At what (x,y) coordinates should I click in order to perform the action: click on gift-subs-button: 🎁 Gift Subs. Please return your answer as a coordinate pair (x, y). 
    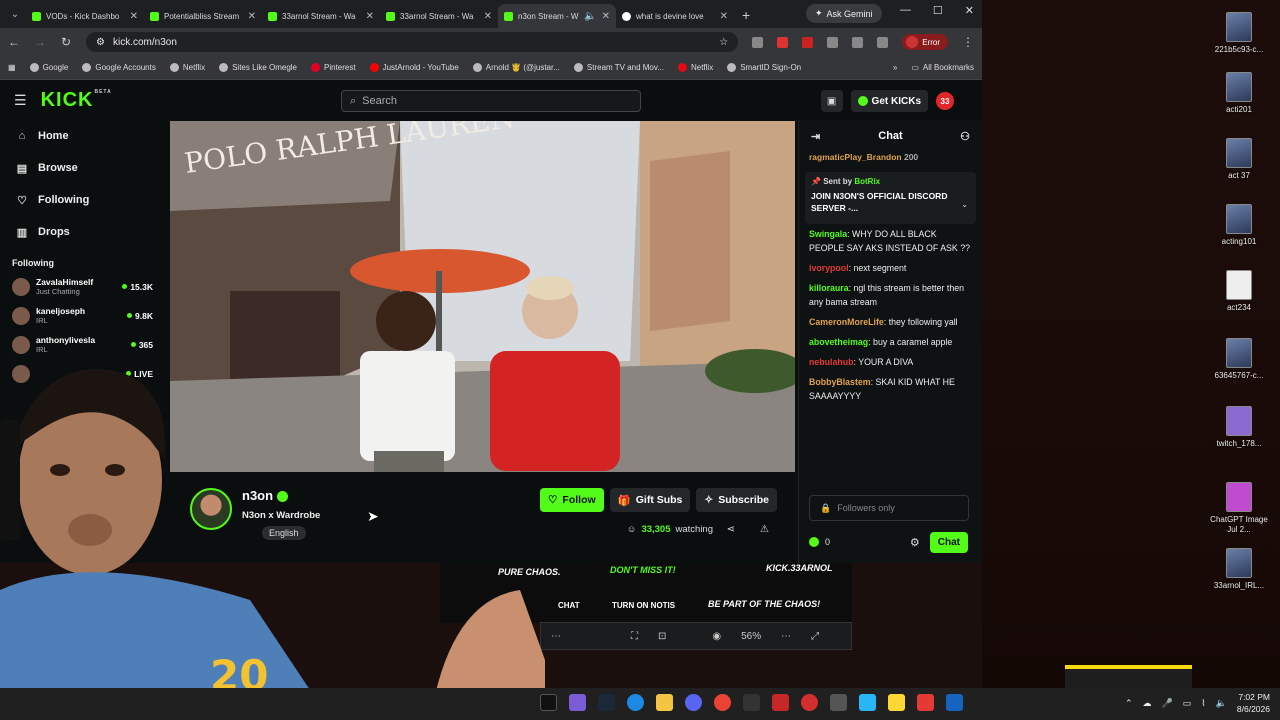
    Looking at the image, I should click on (650, 500).